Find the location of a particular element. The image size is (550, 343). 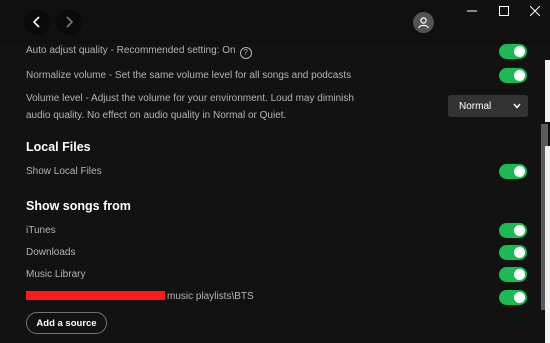

auto-adjust-quality-toggle is located at coordinates (513, 51).